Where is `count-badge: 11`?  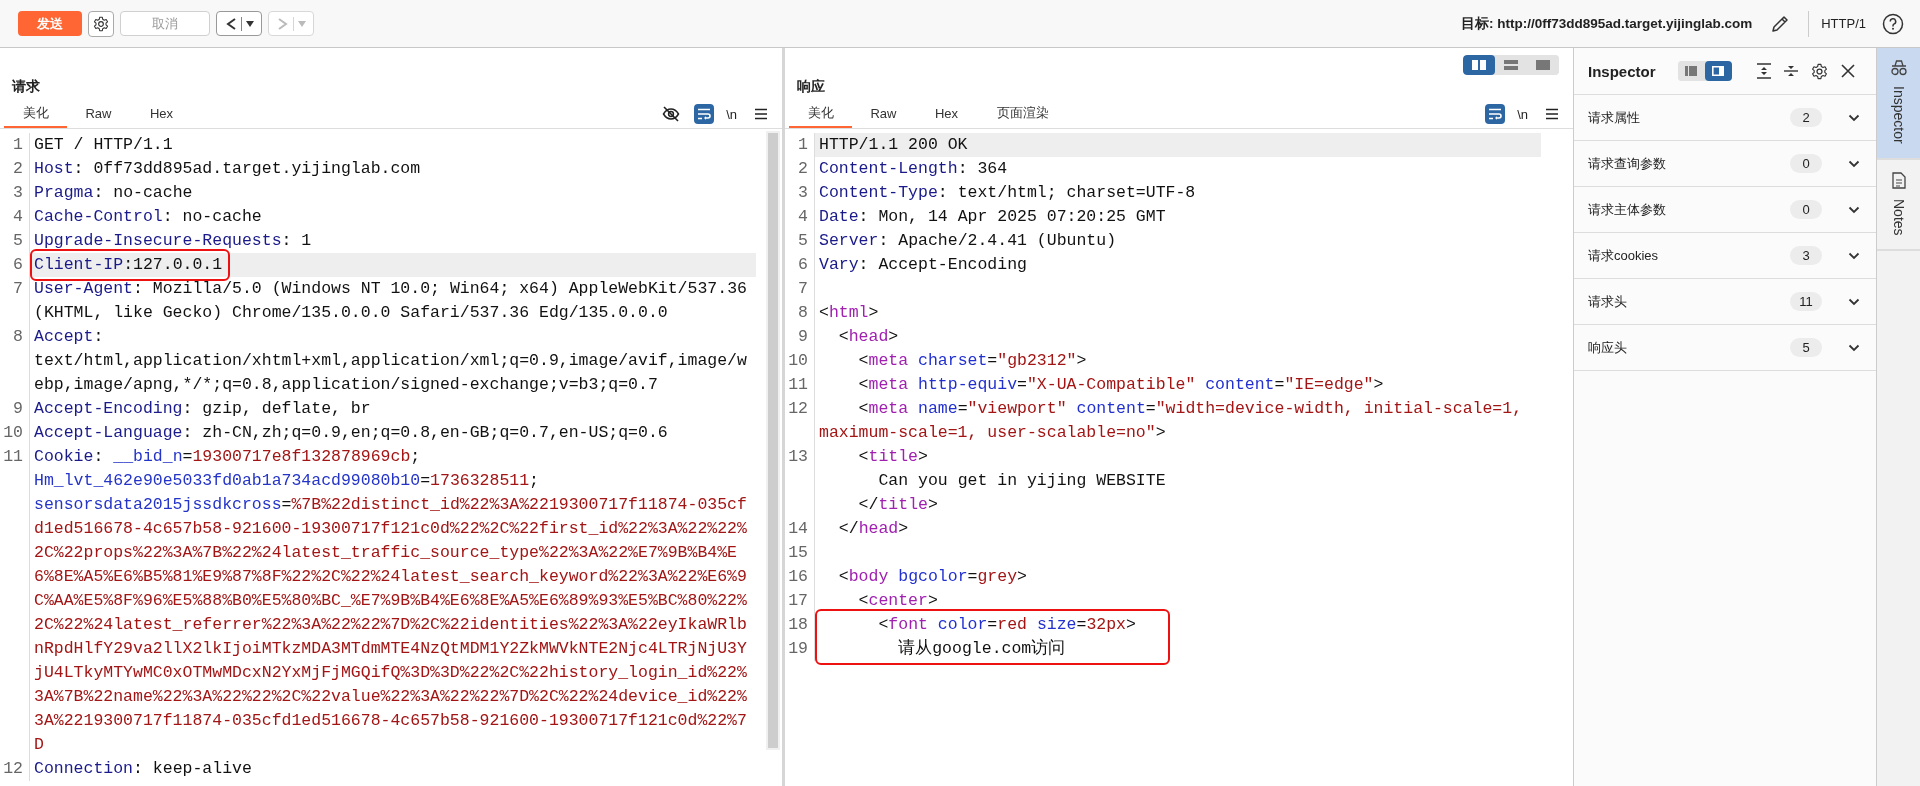 count-badge: 11 is located at coordinates (1806, 301).